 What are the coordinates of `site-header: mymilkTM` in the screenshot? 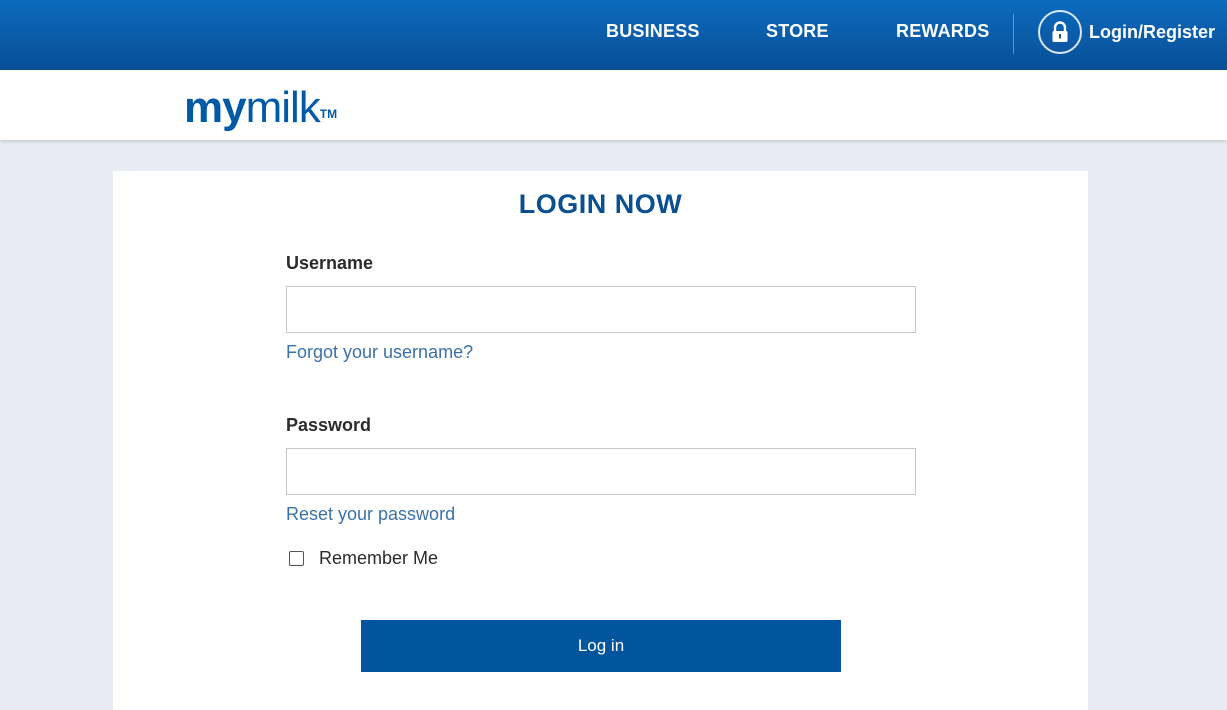 It's located at (613, 105).